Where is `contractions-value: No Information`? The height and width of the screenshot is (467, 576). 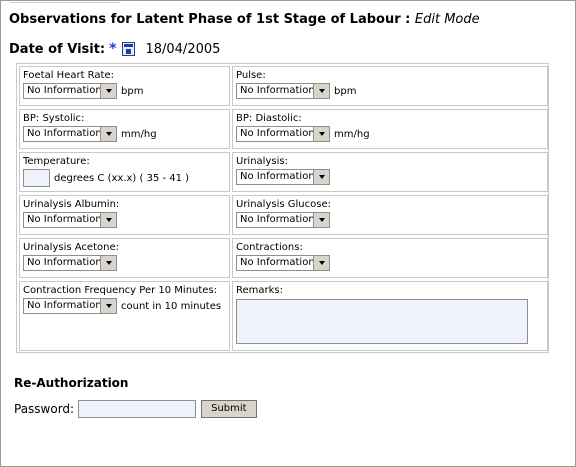
contractions-value: No Information is located at coordinates (276, 262).